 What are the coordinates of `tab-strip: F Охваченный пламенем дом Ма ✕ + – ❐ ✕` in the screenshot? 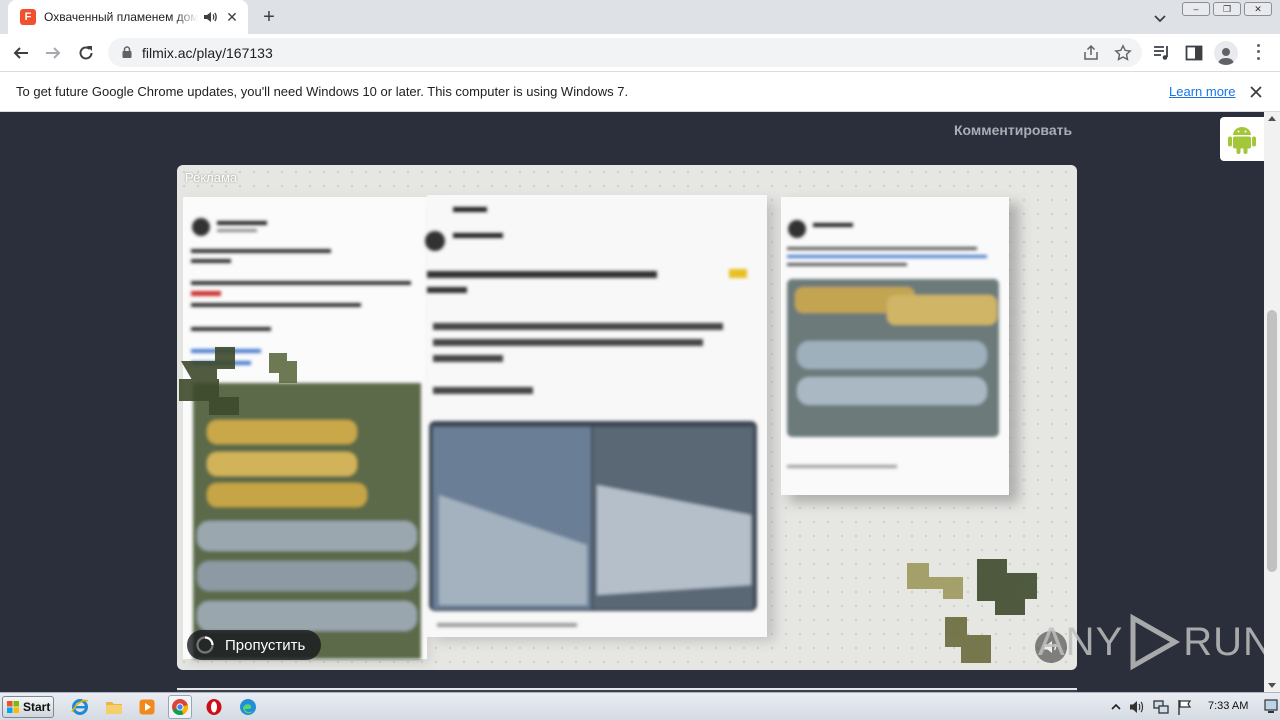 It's located at (640, 17).